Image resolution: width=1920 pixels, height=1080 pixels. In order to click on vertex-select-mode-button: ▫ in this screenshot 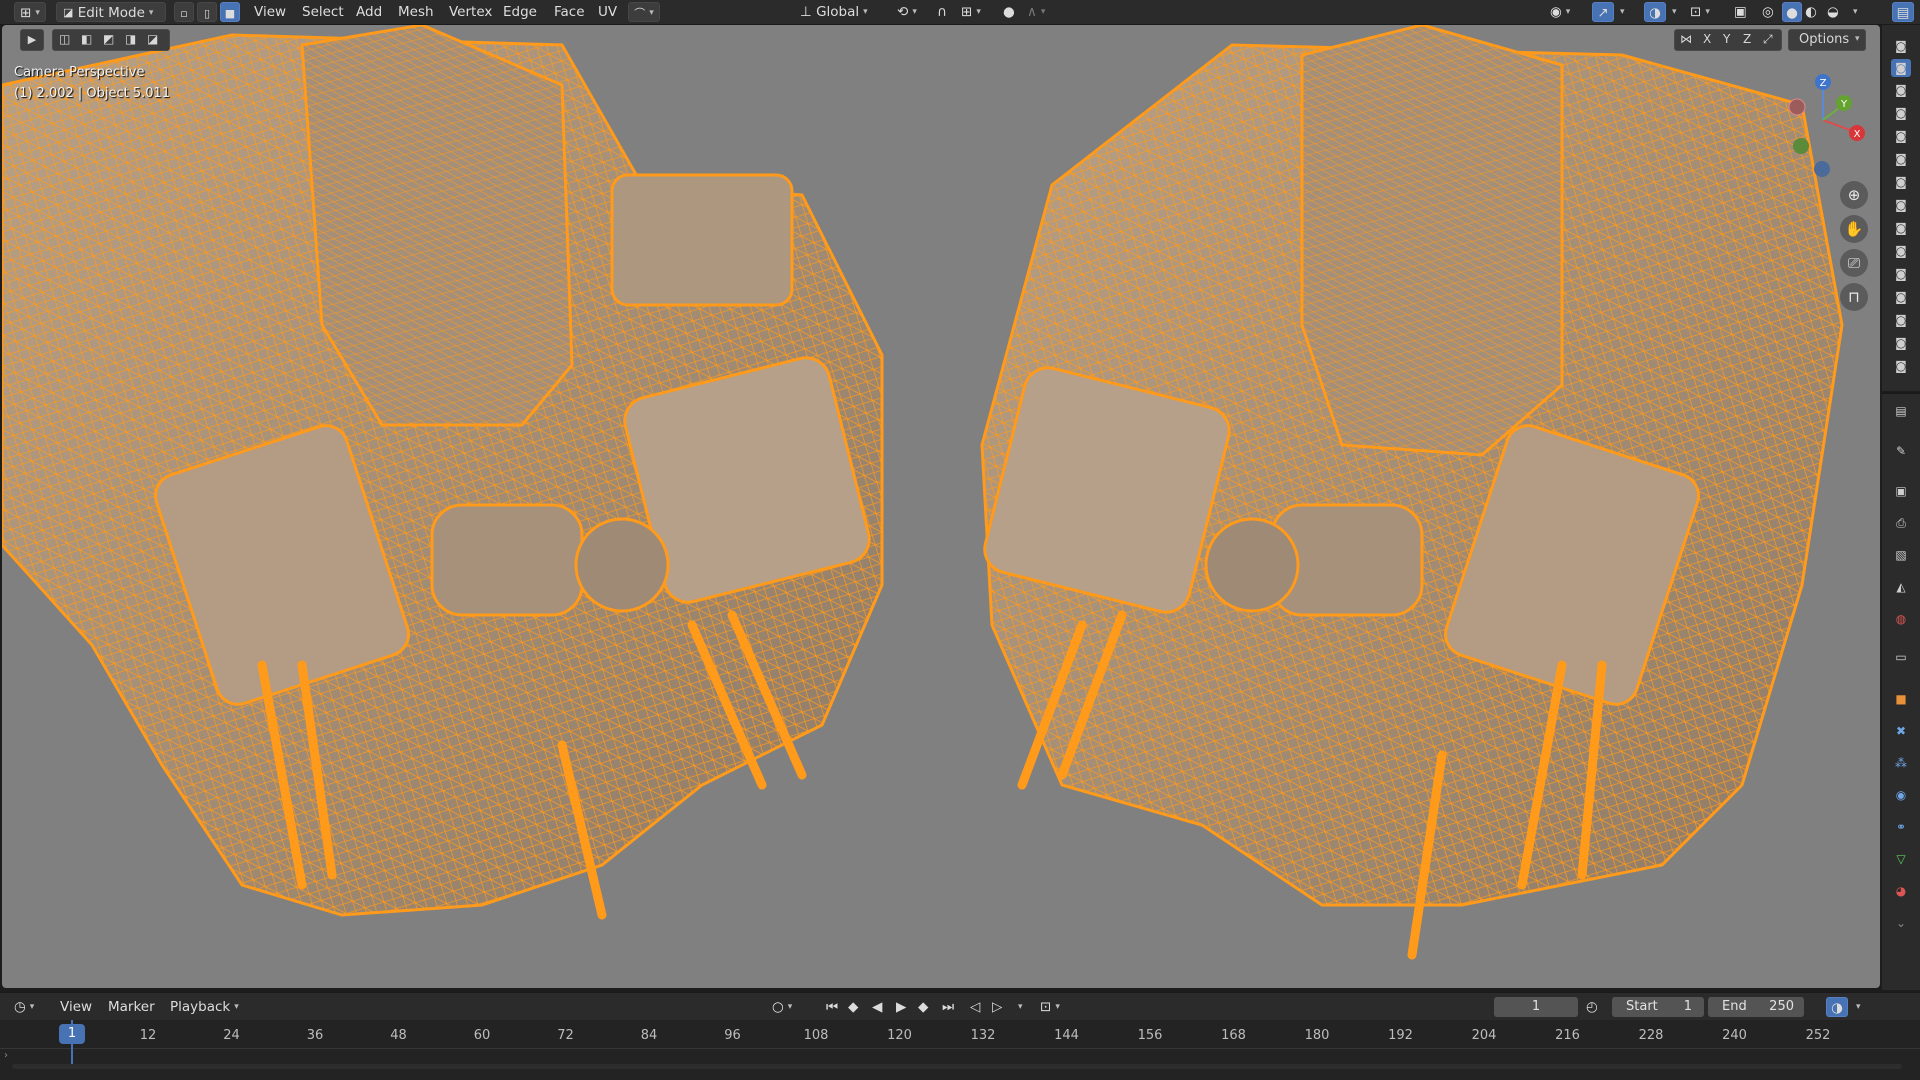, I will do `click(184, 12)`.